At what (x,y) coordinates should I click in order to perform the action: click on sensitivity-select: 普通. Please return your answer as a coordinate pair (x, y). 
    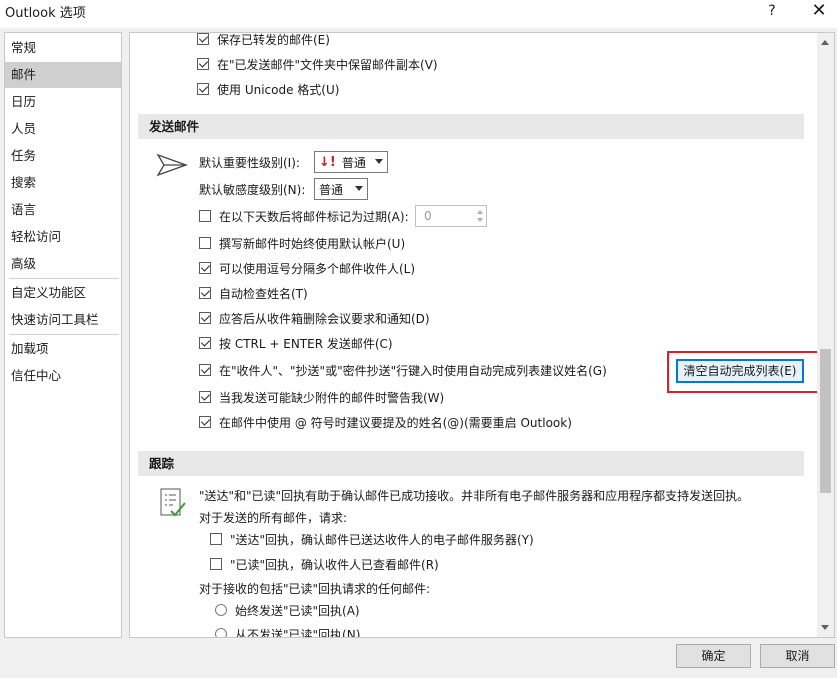
    Looking at the image, I should click on (341, 189).